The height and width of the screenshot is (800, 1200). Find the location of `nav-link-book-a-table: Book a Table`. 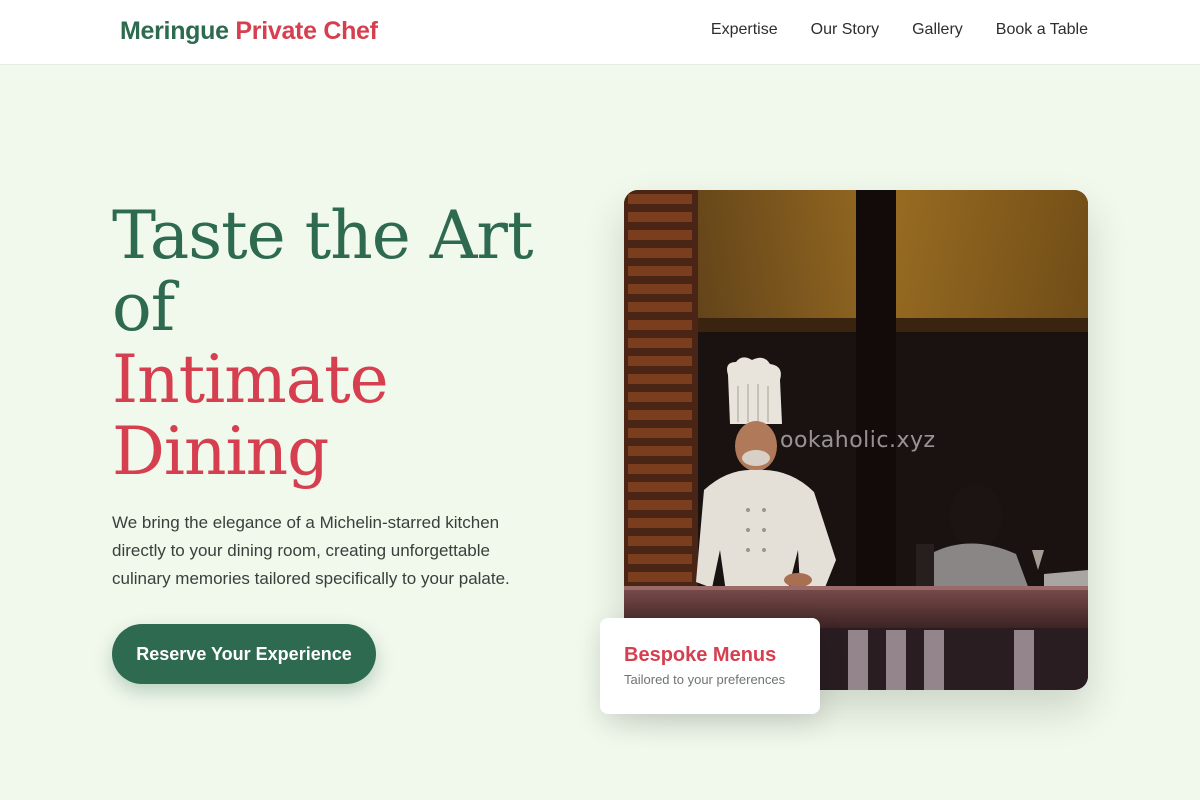

nav-link-book-a-table: Book a Table is located at coordinates (1042, 30).